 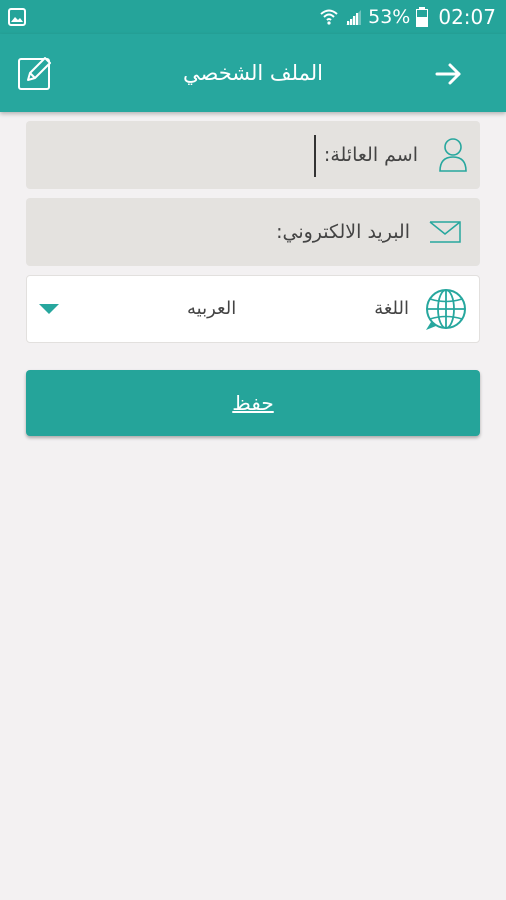 What do you see at coordinates (448, 74) in the screenshot?
I see `arrow-right-icon` at bounding box center [448, 74].